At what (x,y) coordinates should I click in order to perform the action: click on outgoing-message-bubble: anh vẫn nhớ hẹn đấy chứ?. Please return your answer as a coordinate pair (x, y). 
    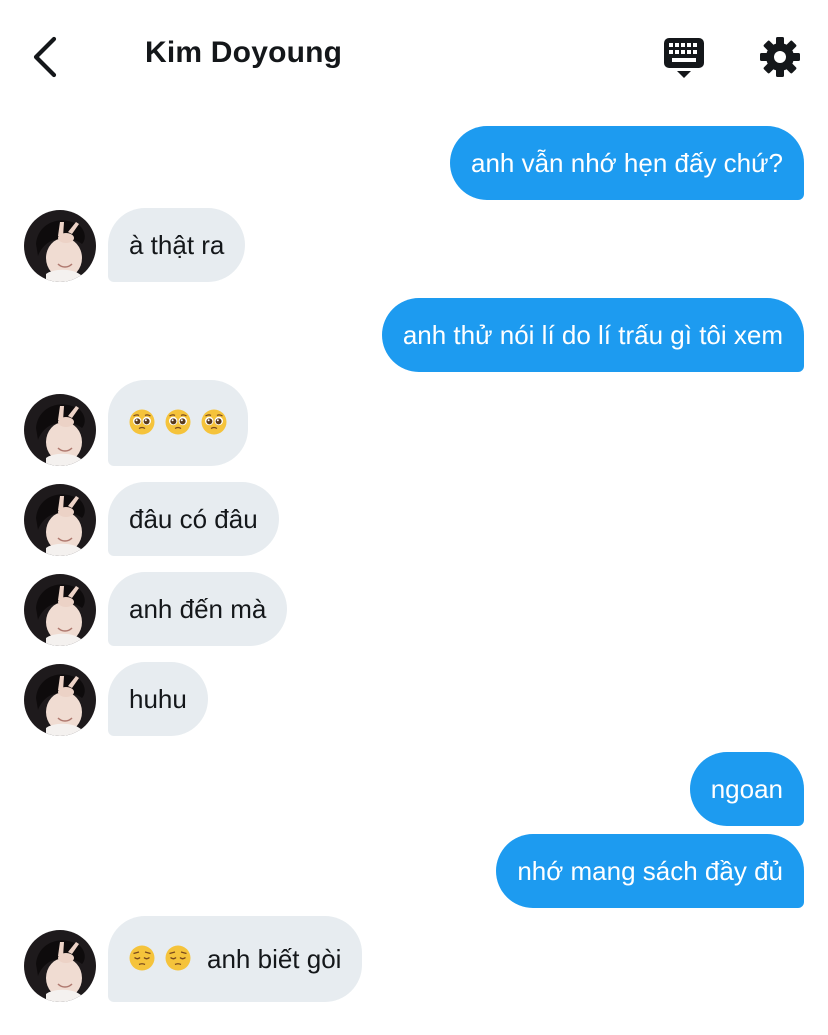
    Looking at the image, I should click on (626, 163).